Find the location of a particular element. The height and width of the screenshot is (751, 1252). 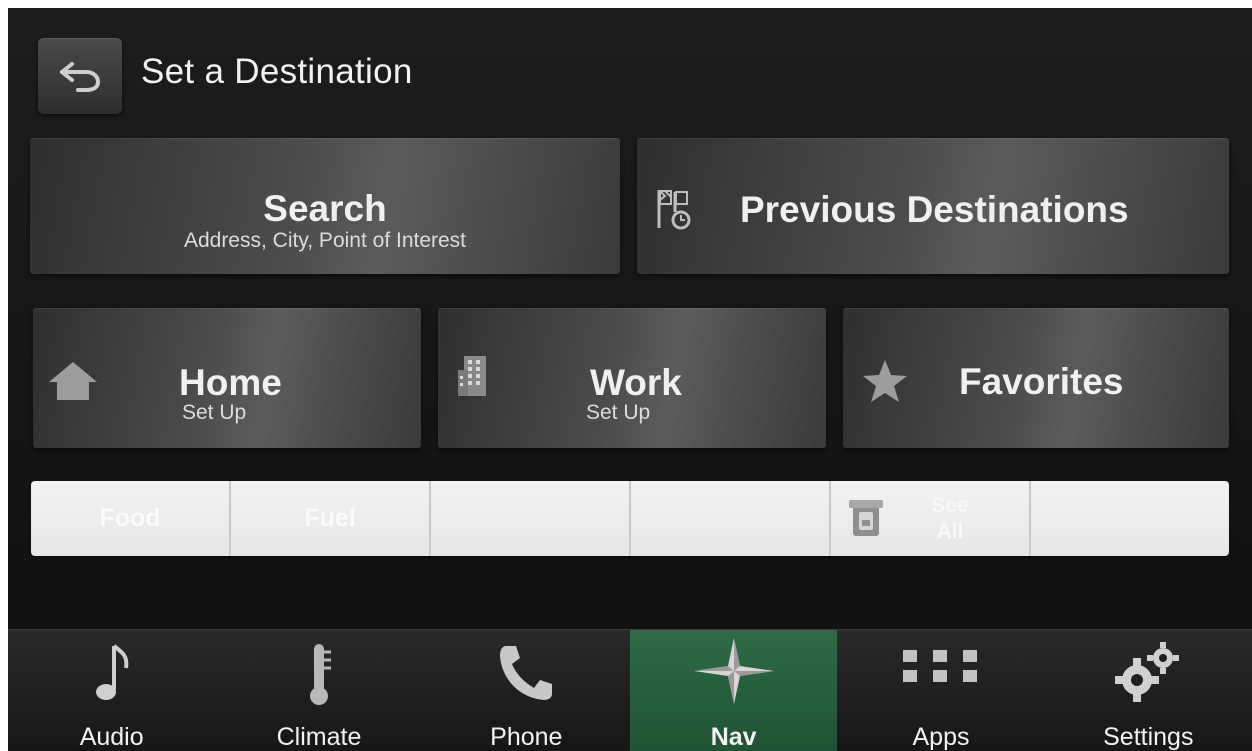

nav-label-audio: Audio is located at coordinates (111, 737).